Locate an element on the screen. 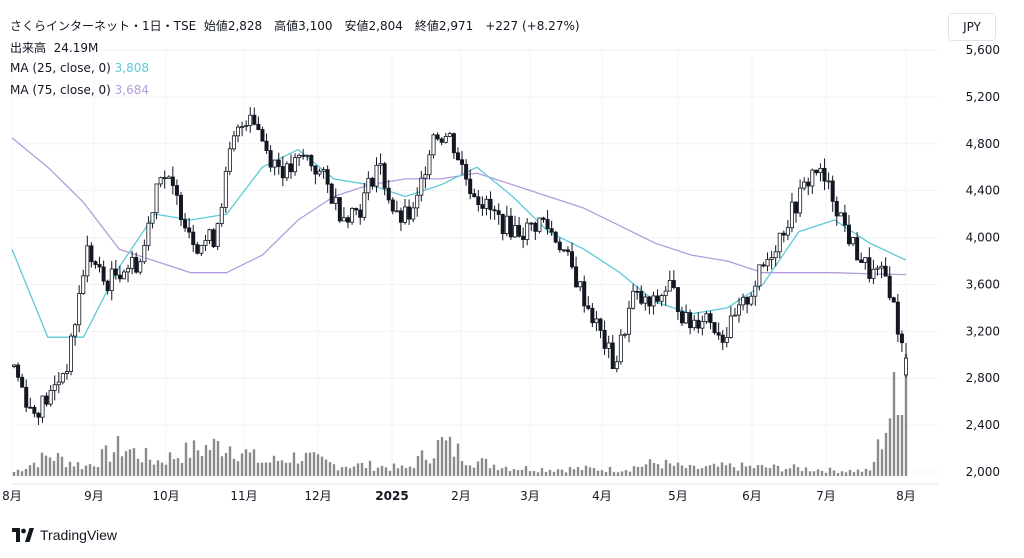 Image resolution: width=1024 pixels, height=558 pixels. price-tick-label: 2,800 is located at coordinates (983, 378).